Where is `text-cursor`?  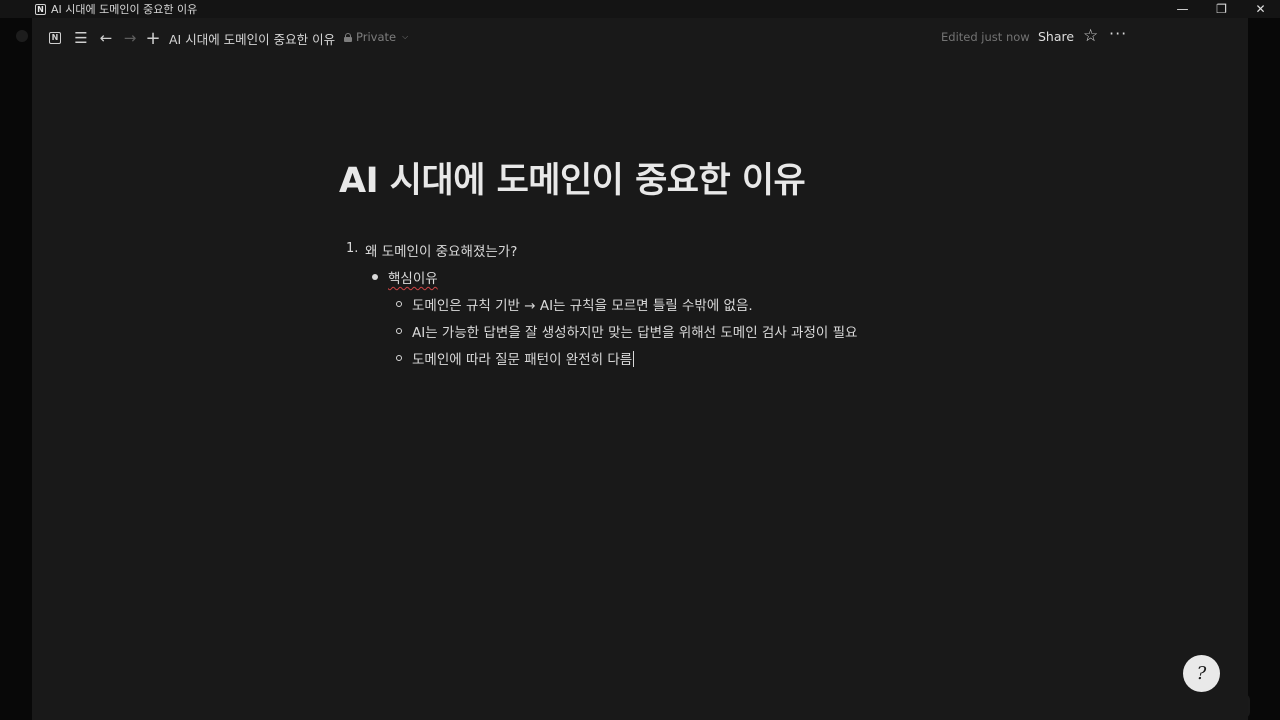
text-cursor is located at coordinates (634, 359).